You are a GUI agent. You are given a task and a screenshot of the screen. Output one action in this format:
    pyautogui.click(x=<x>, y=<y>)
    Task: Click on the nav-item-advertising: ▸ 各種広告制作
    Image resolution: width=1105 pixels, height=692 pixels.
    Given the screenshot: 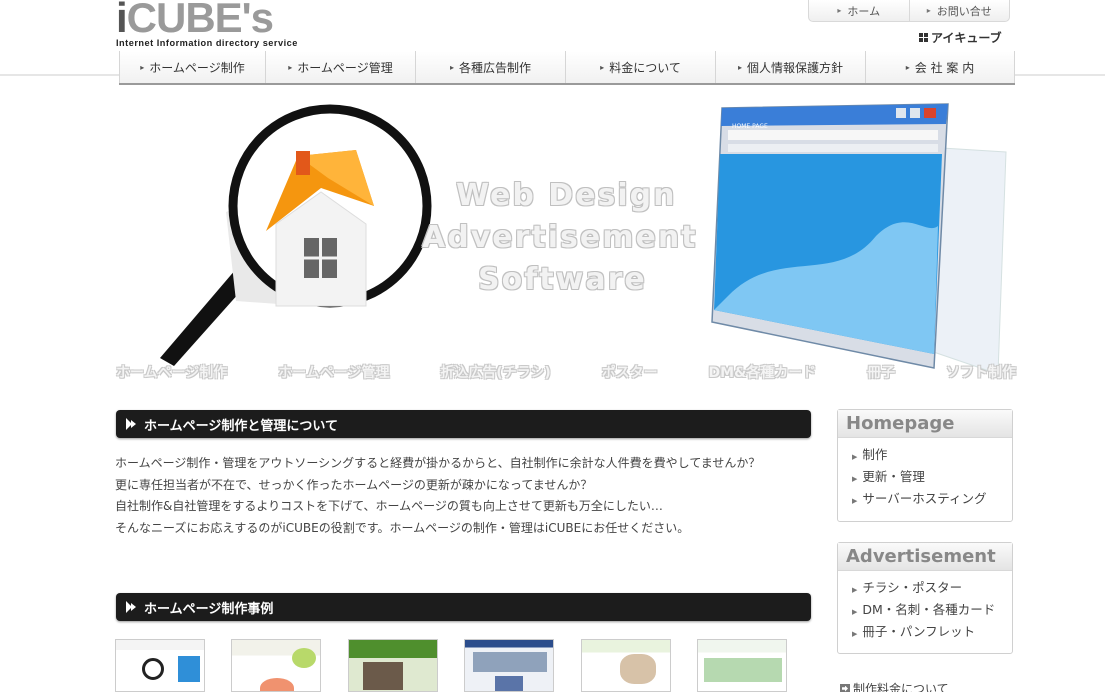 What is the action you would take?
    pyautogui.click(x=491, y=67)
    